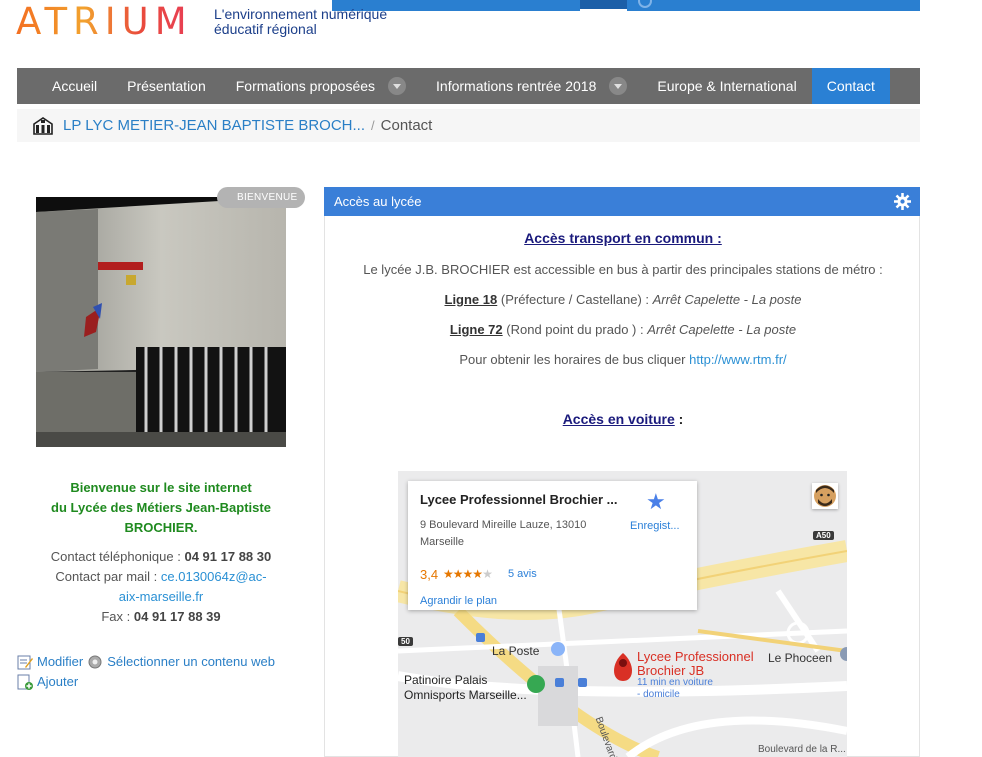  I want to click on nav-label: Europe & International, so click(727, 86).